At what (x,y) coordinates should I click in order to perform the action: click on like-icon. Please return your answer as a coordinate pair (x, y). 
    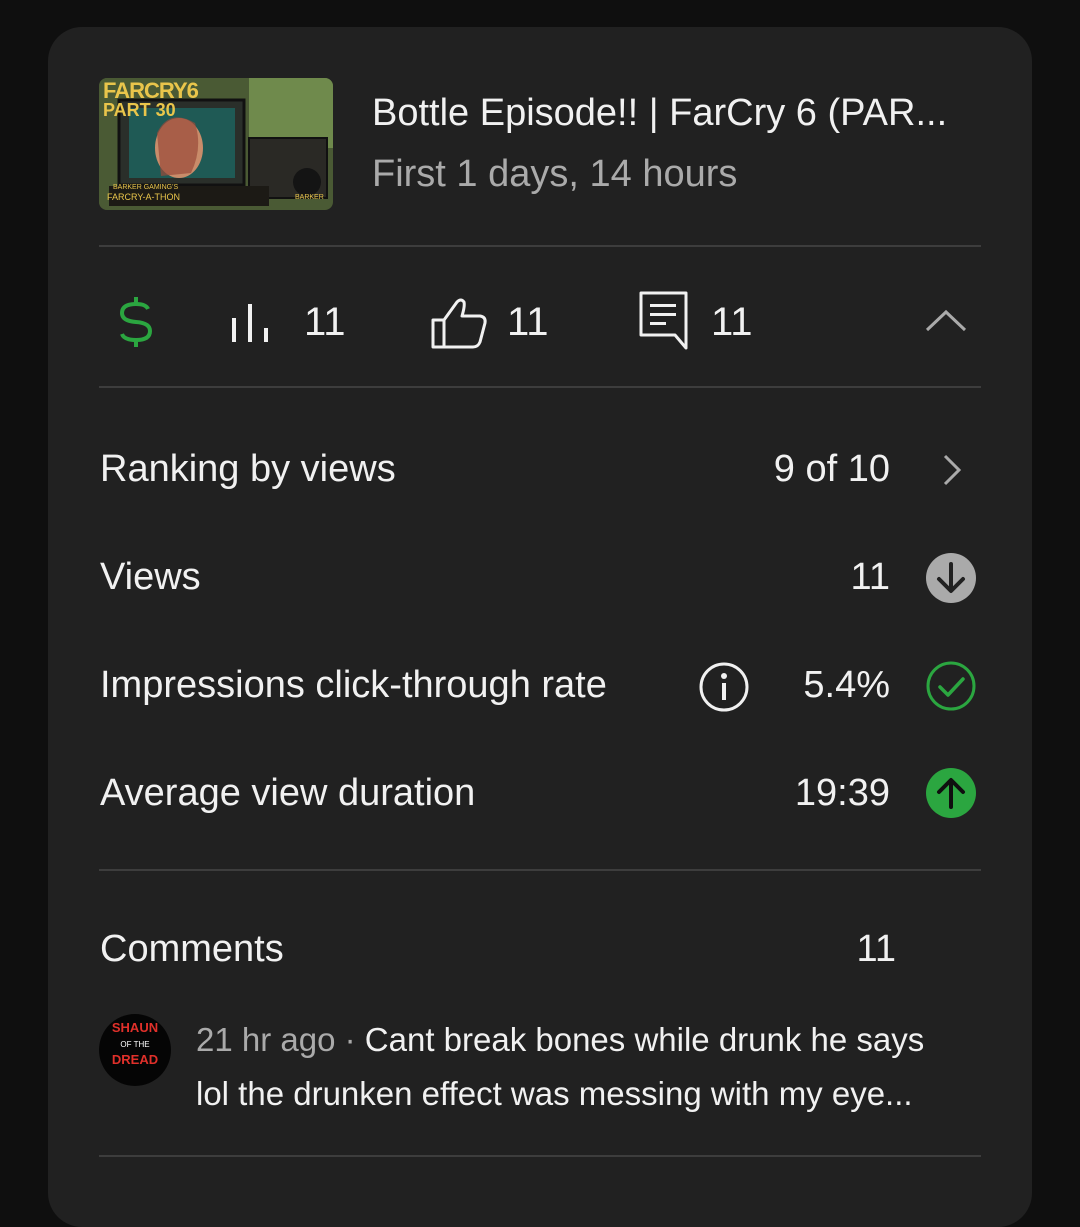
    Looking at the image, I should click on (459, 323).